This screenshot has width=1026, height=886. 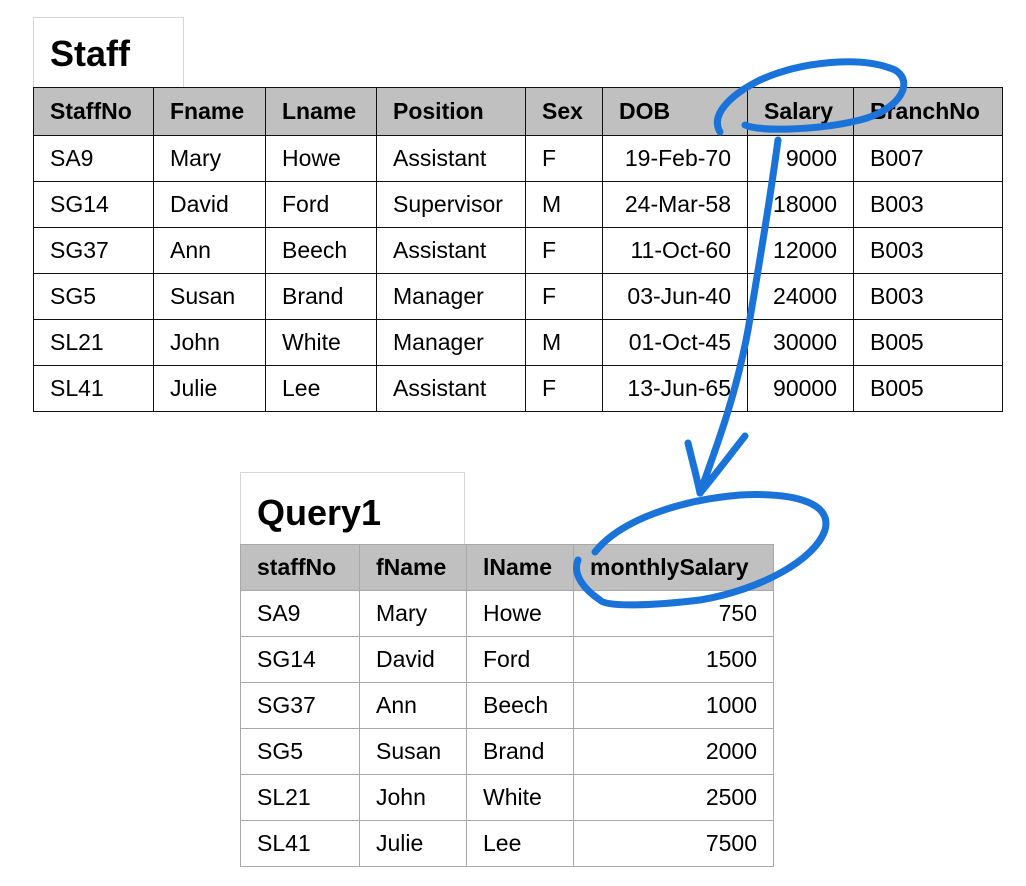 What do you see at coordinates (108, 52) in the screenshot?
I see `staff-table-title: Staff` at bounding box center [108, 52].